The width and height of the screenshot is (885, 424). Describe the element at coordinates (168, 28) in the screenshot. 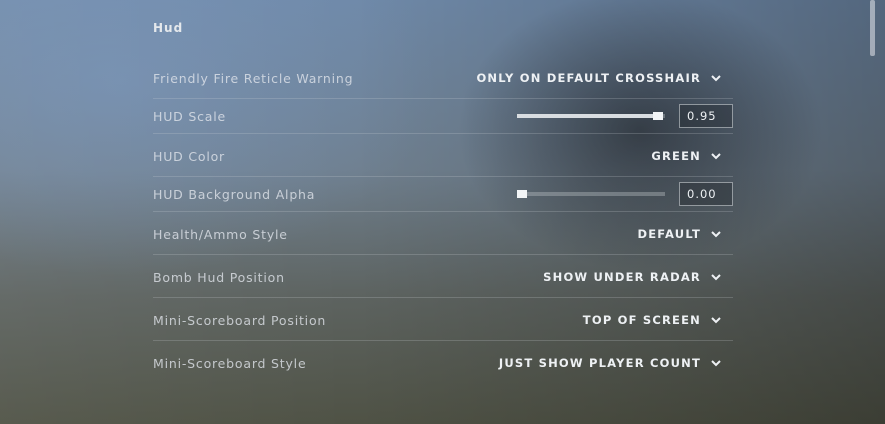

I see `section-title: Hud` at that location.